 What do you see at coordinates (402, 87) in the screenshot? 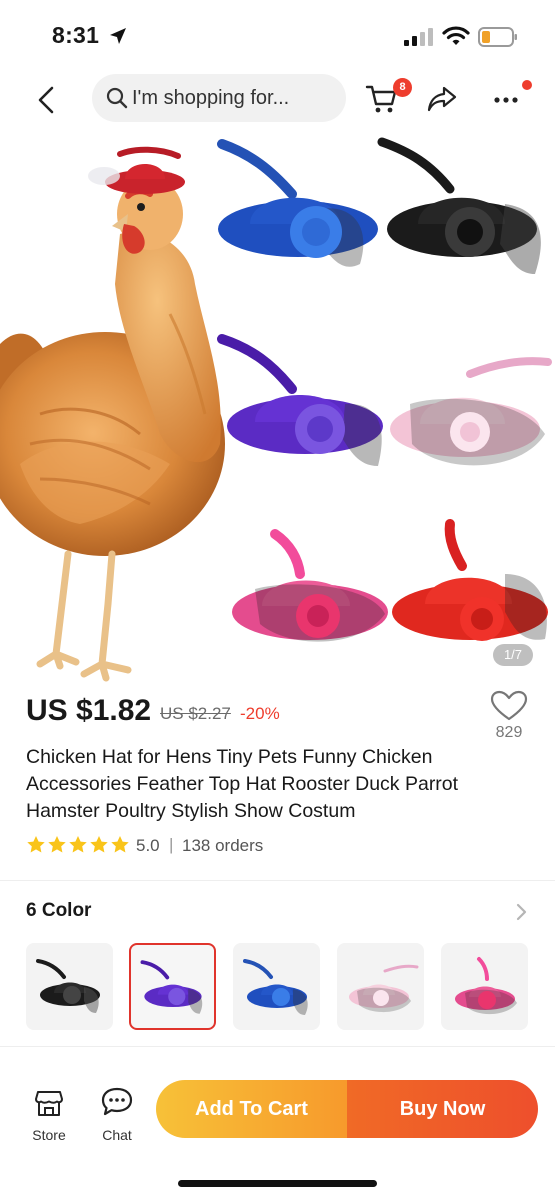
I see `cart-count-badge: 8` at bounding box center [402, 87].